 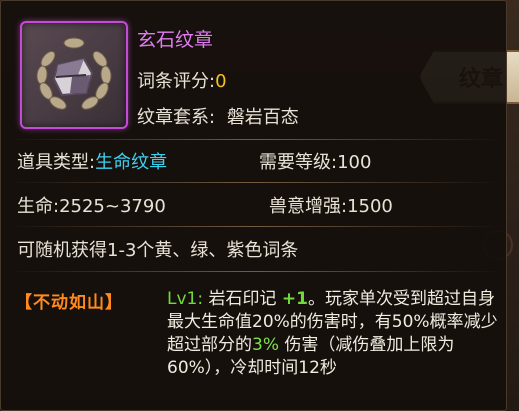 I want to click on type-row: 道具类型:生命纹章, so click(x=92, y=161).